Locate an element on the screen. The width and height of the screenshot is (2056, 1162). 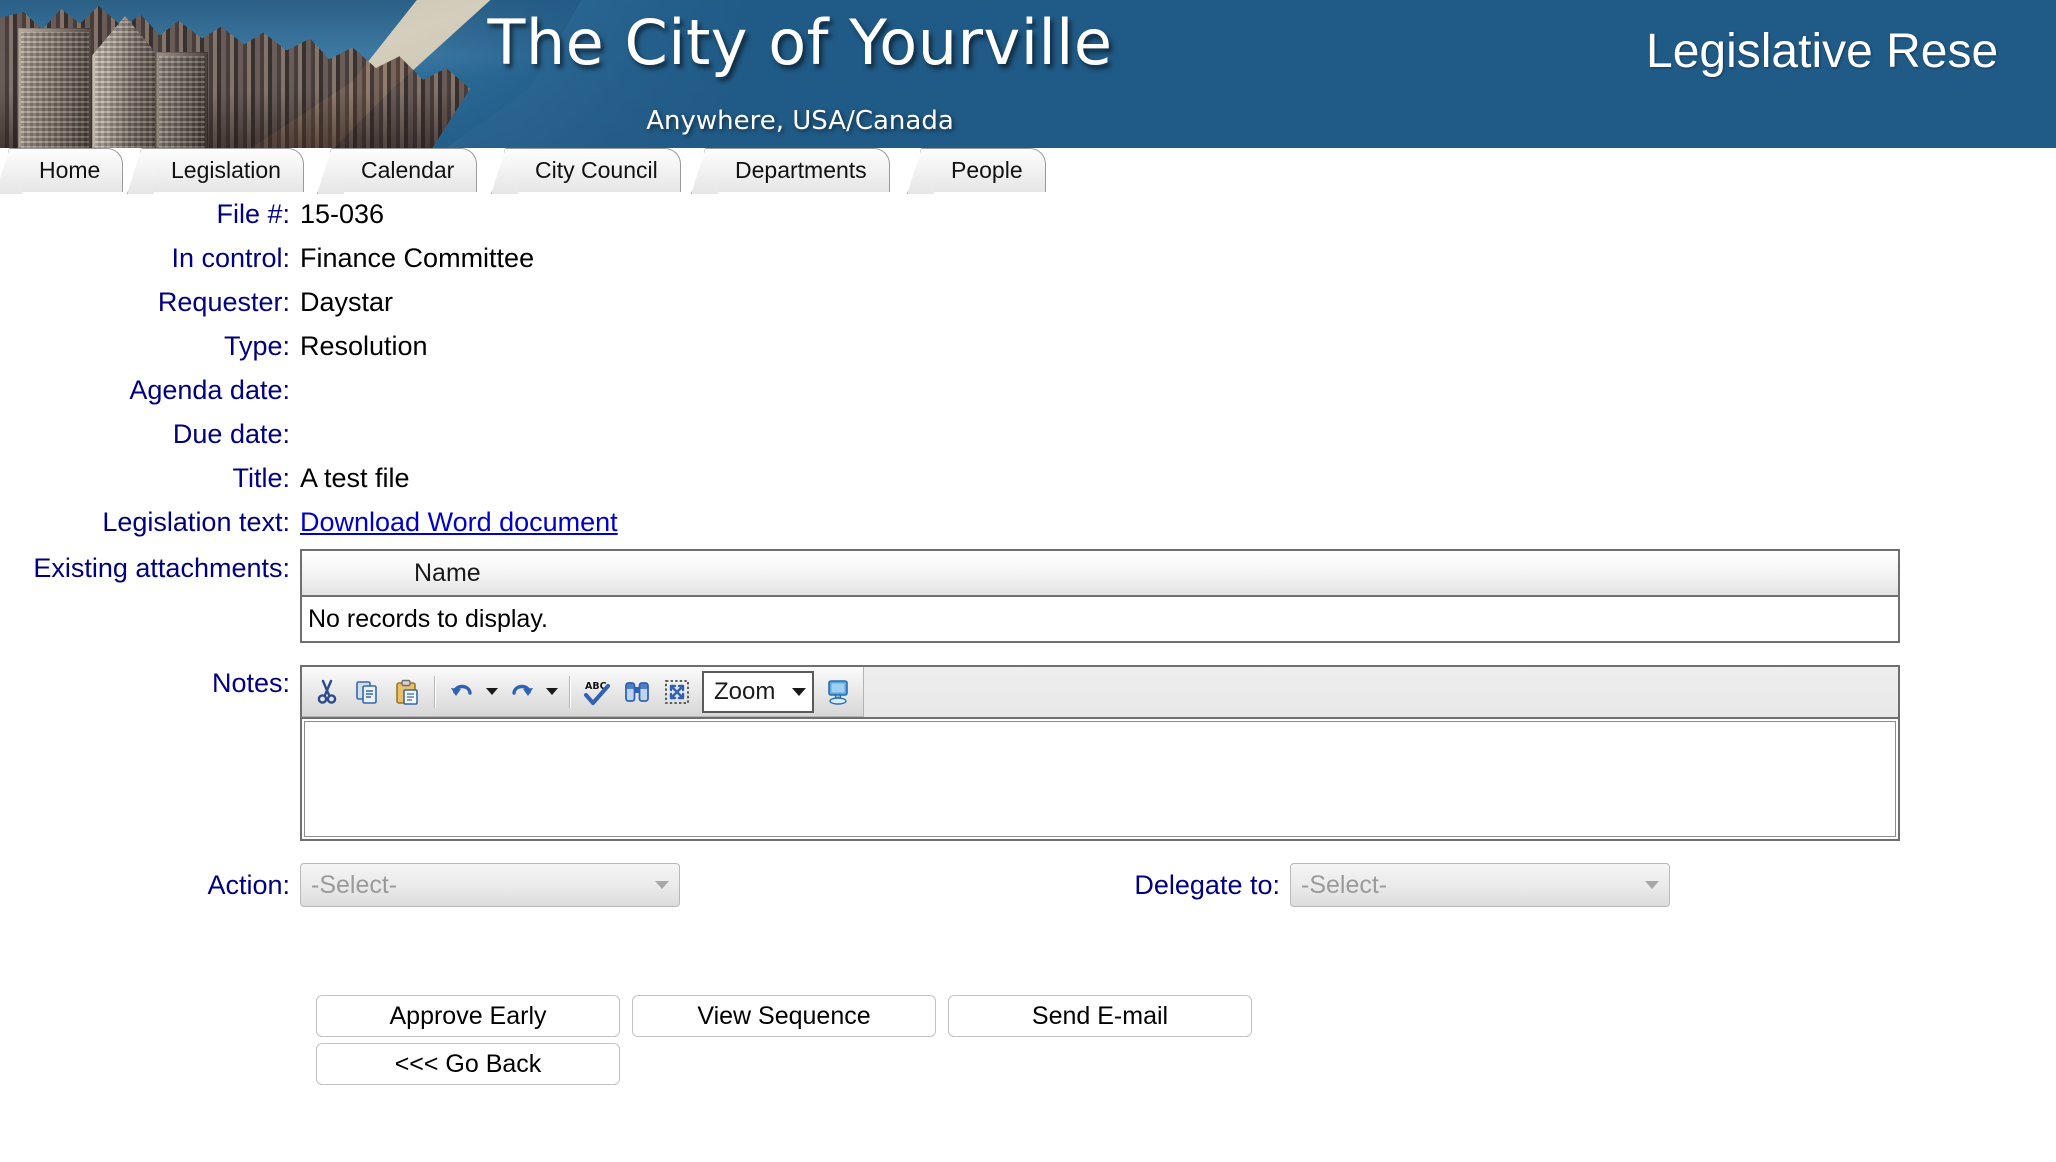
notes-label: Notes: is located at coordinates (250, 683).